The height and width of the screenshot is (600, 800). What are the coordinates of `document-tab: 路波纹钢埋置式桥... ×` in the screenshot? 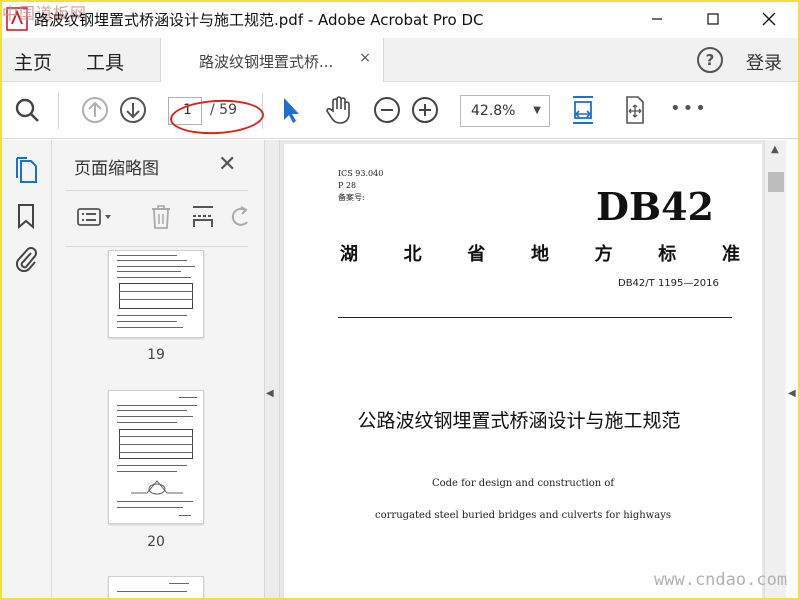 It's located at (272, 60).